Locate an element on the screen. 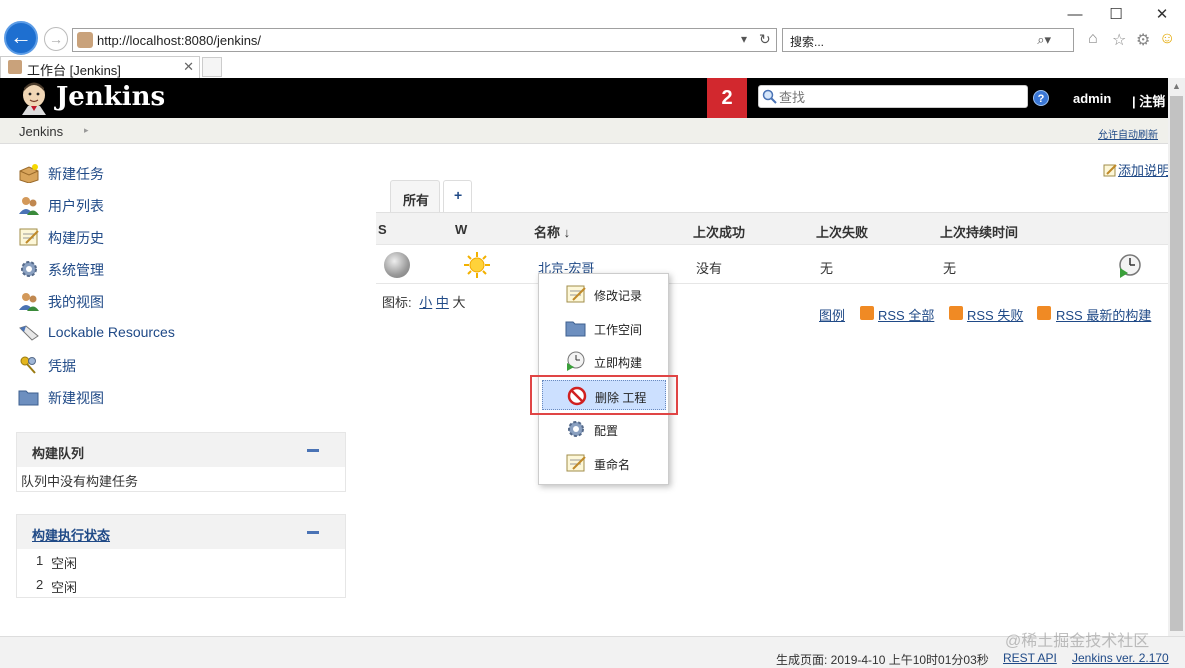 The width and height of the screenshot is (1185, 668). sidebar-item-label: 用户列表 is located at coordinates (76, 206).